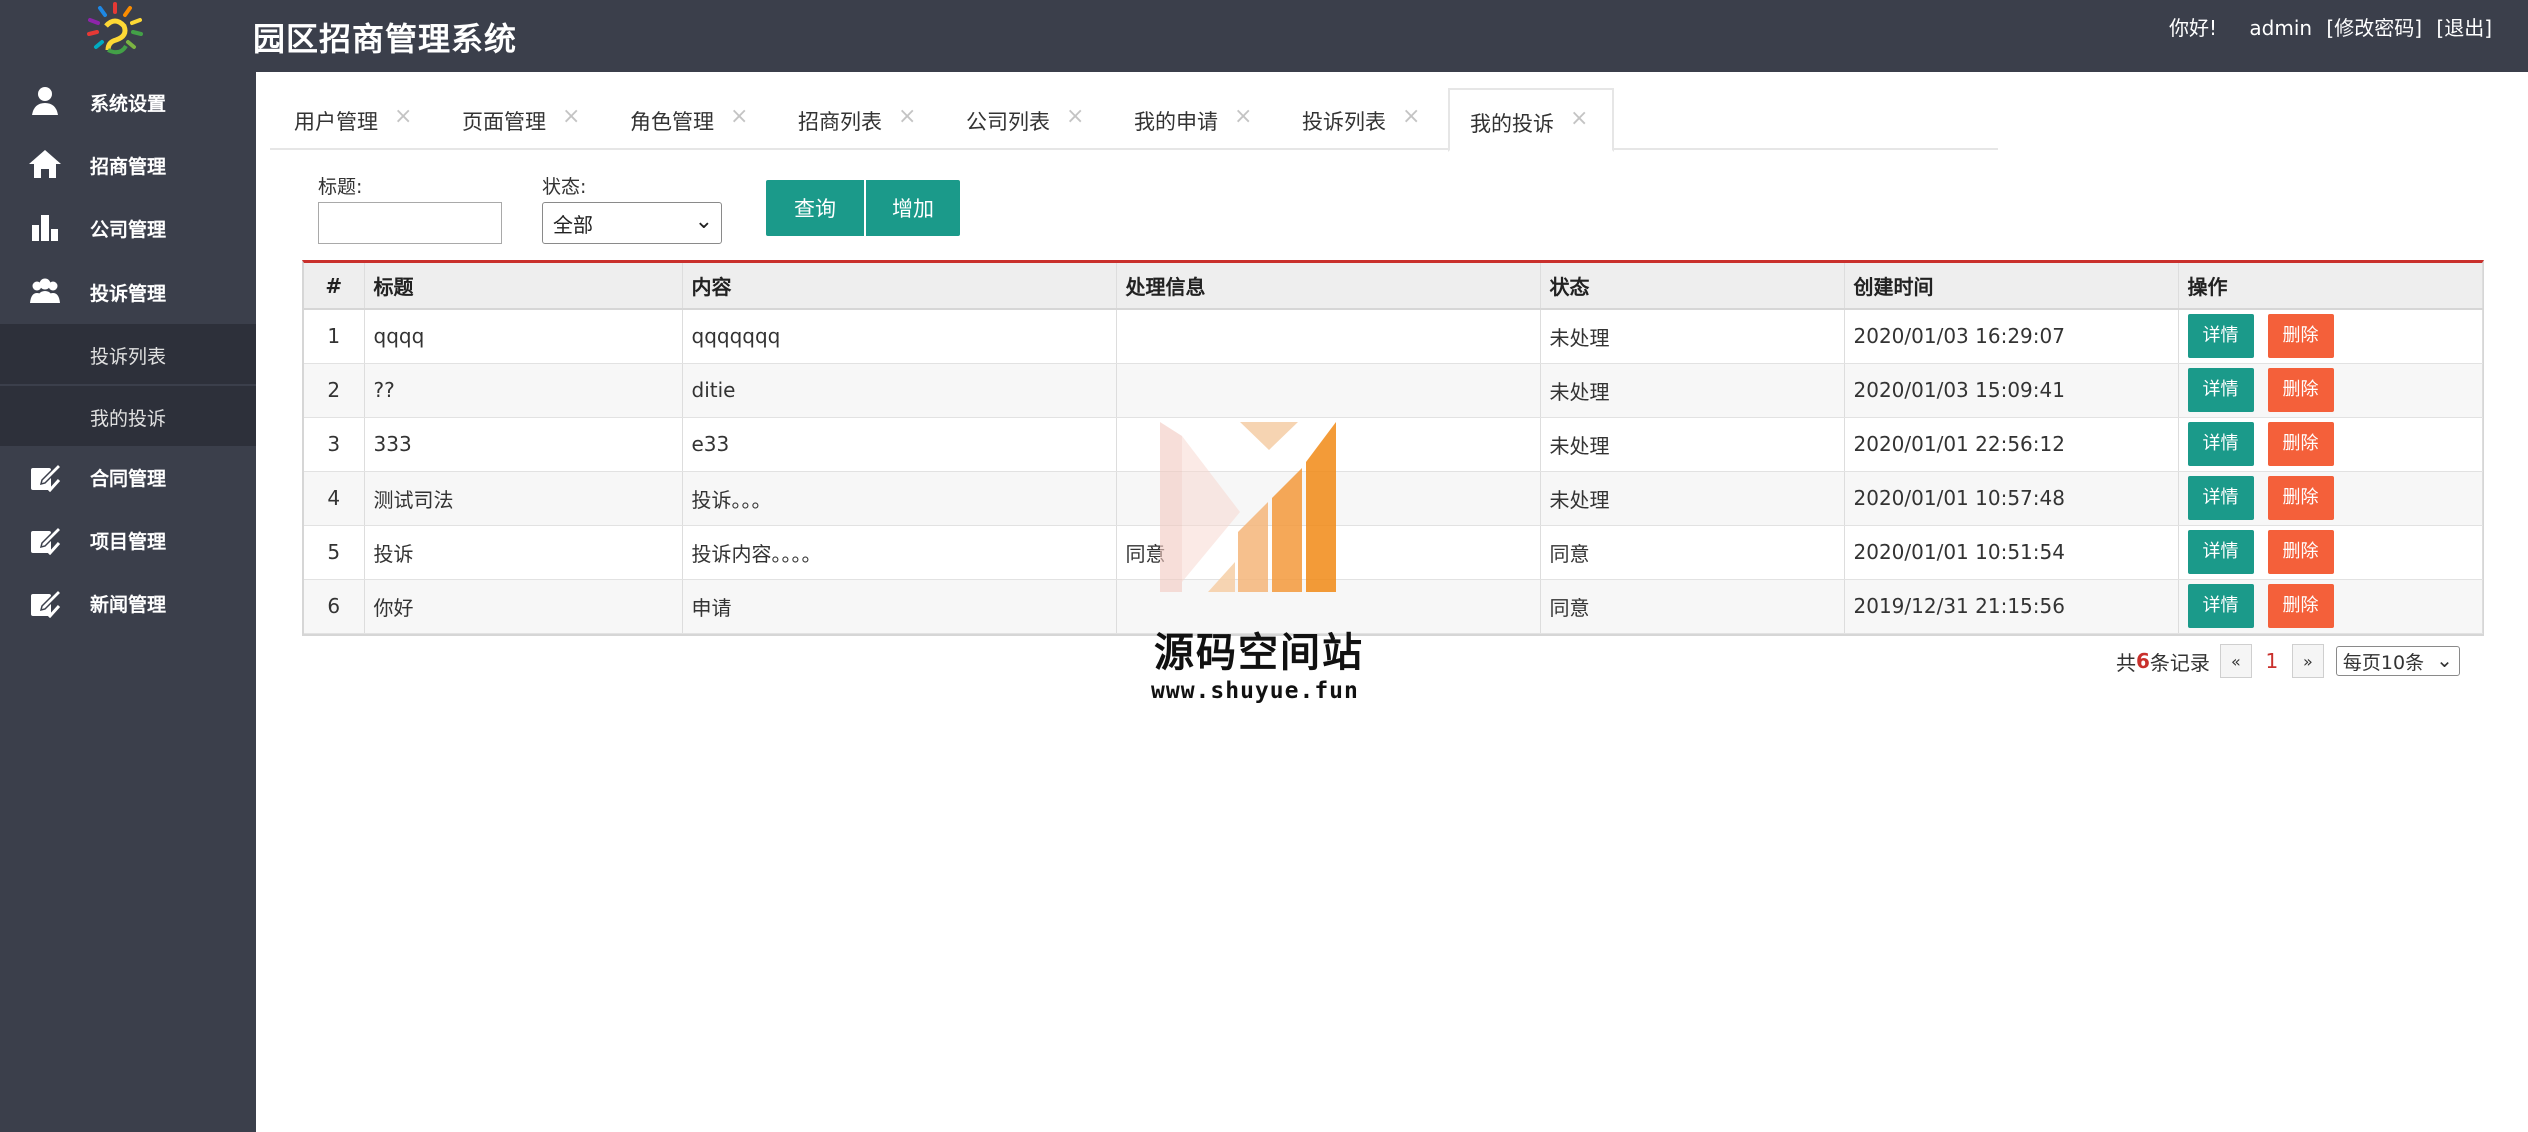  I want to click on tab-my-complaints: 我的投诉 ×, so click(1531, 120).